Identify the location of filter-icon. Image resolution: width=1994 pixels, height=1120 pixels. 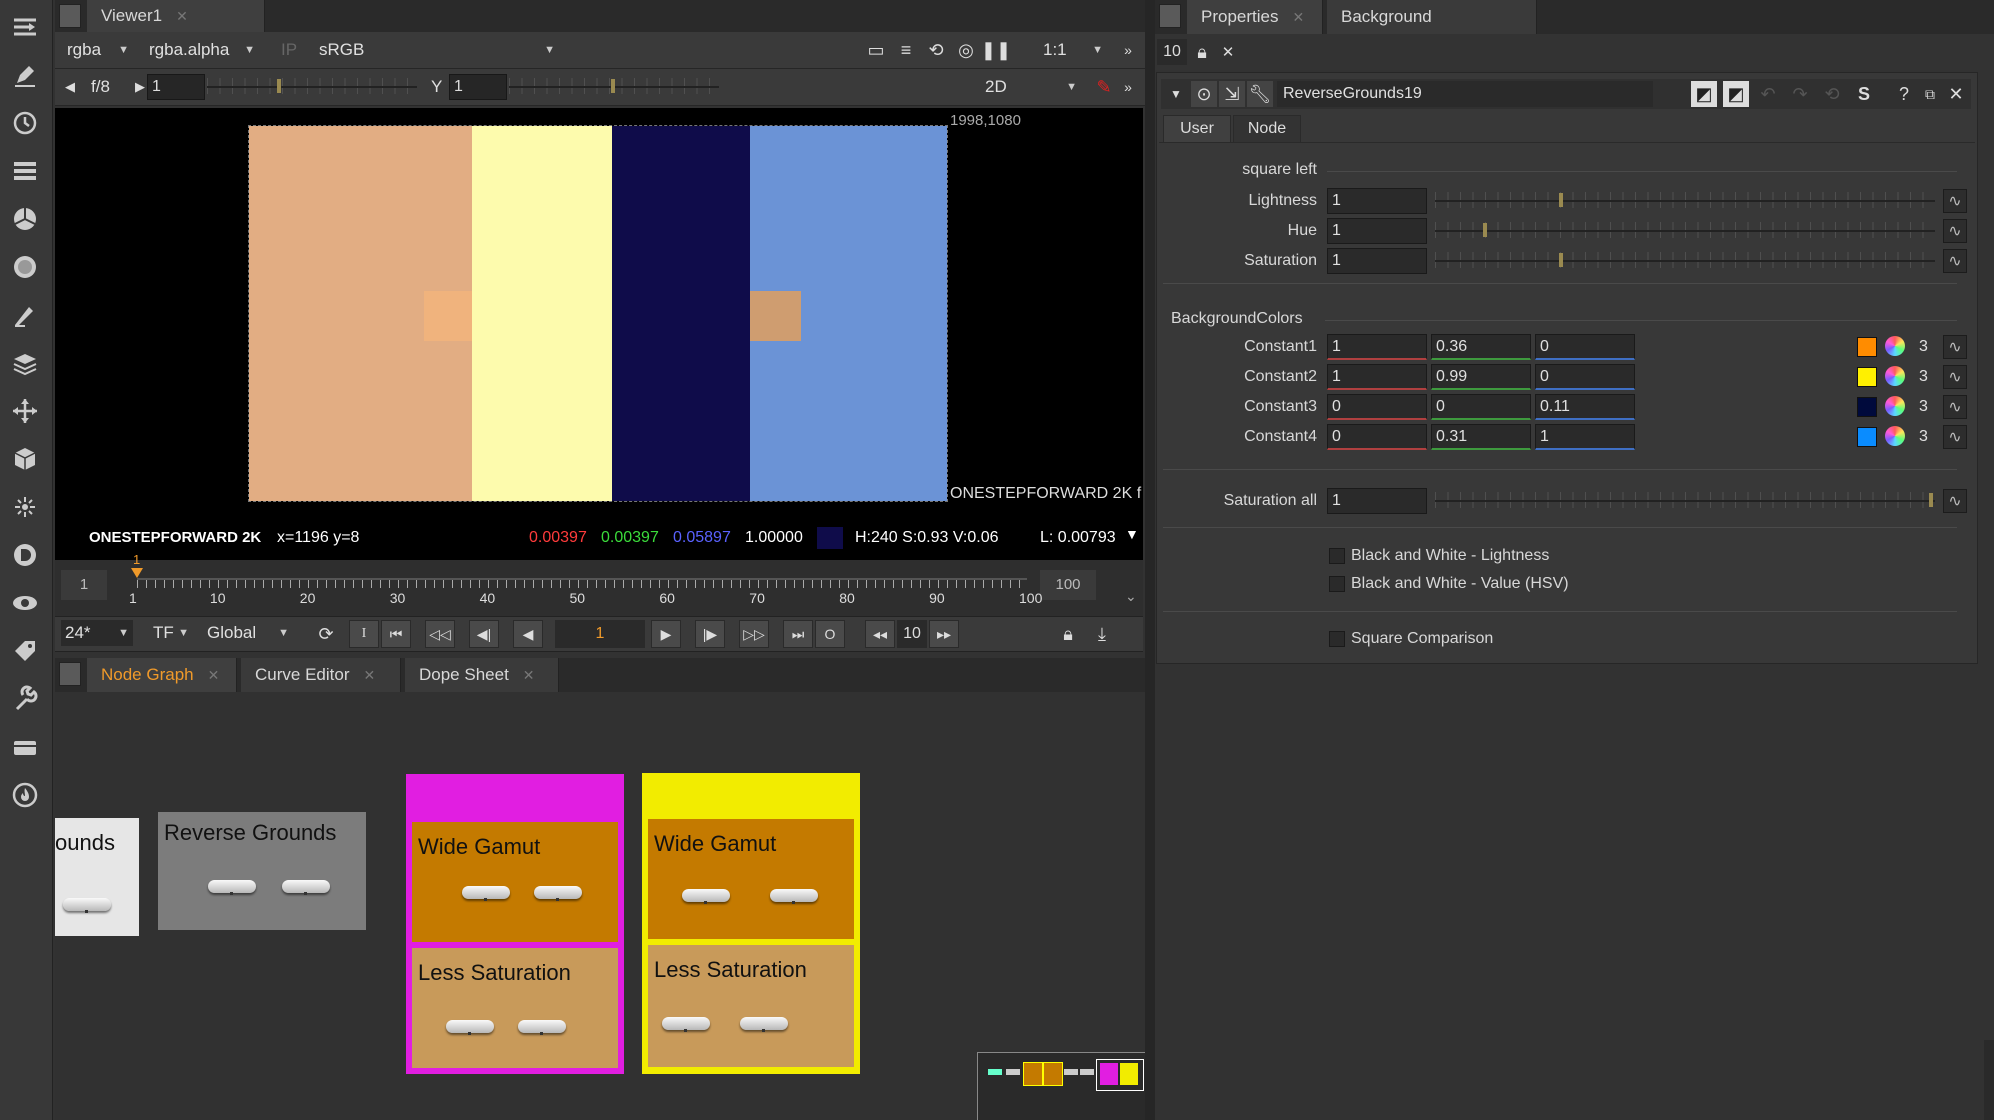
(25, 267).